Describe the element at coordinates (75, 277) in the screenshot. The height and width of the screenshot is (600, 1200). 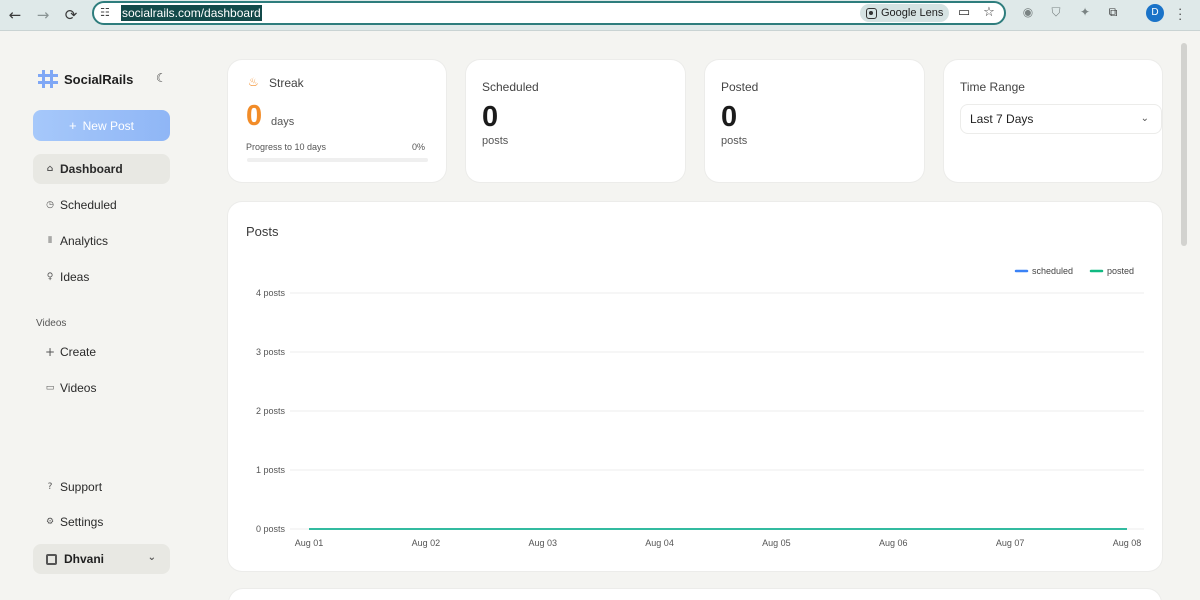
I see `sidebar-item-label: Ideas` at that location.